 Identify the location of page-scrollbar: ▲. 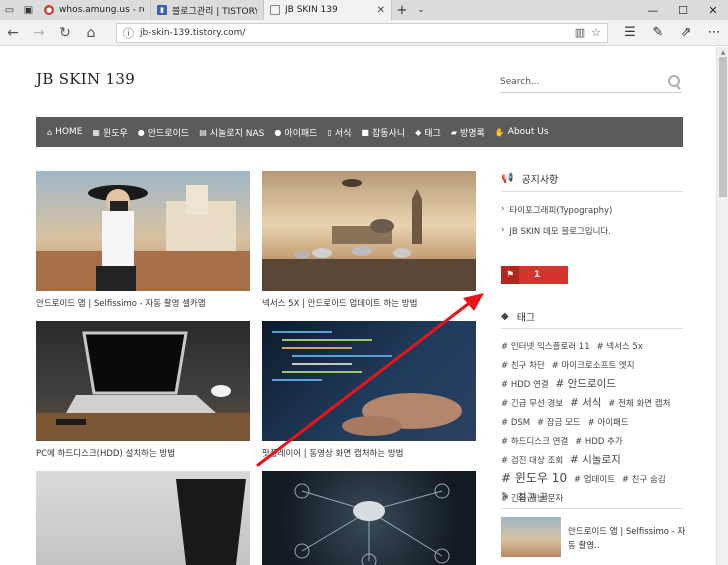
(722, 306).